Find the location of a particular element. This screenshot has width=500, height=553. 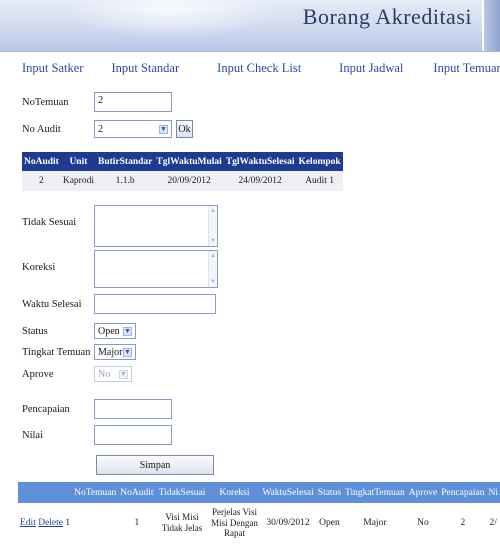

col-no-temuan: NoTemuan is located at coordinates (95, 492).